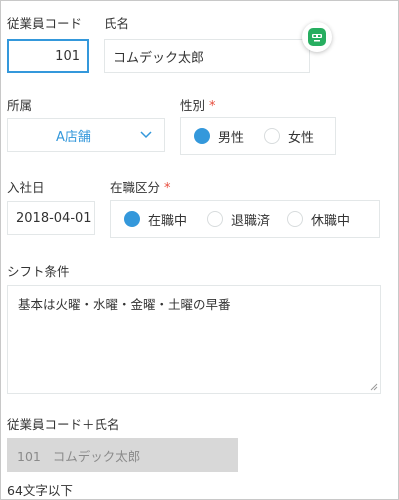  What do you see at coordinates (117, 23) in the screenshot?
I see `name-label: 氏名` at bounding box center [117, 23].